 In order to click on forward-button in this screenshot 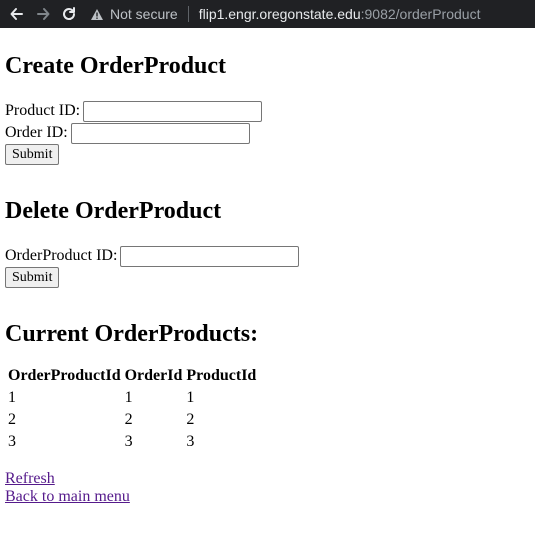, I will do `click(43, 14)`.